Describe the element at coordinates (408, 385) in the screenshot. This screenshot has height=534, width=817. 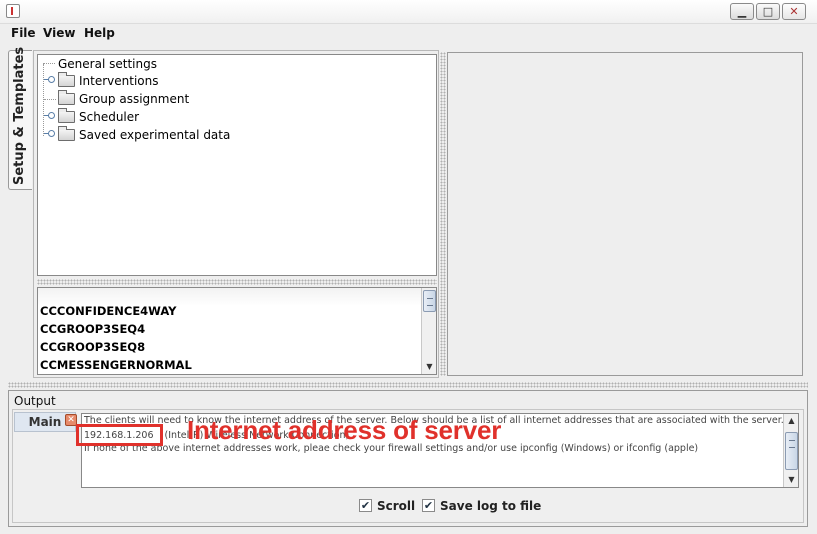
I see `split-handle-output` at that location.